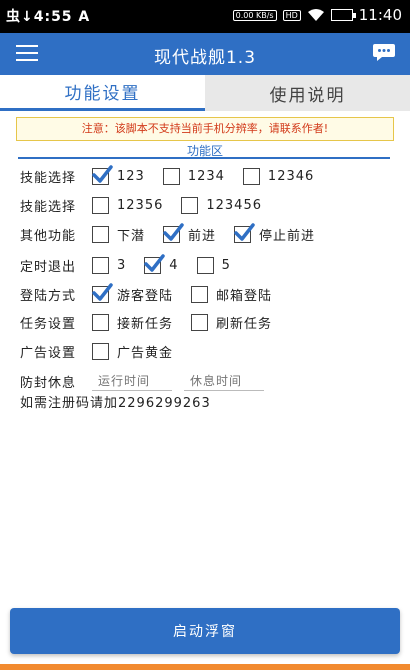 This screenshot has height=670, width=410. What do you see at coordinates (48, 267) in the screenshot?
I see `row-label: 定时退出` at bounding box center [48, 267].